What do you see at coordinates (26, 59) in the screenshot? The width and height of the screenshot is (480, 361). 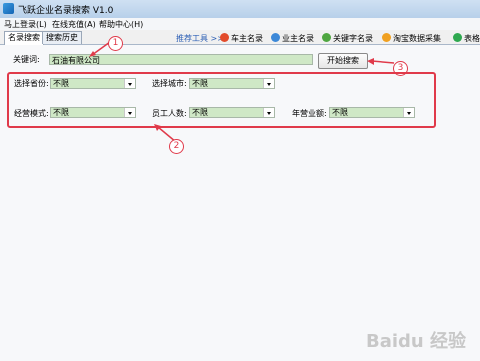 I see `keyword-label: 关键词:` at bounding box center [26, 59].